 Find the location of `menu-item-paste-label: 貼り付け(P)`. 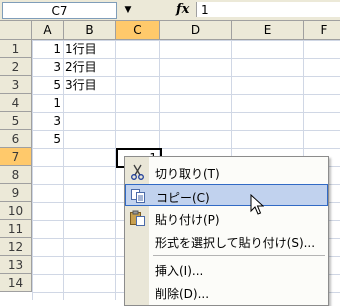

menu-item-paste-label: 貼り付け(P) is located at coordinates (187, 220).